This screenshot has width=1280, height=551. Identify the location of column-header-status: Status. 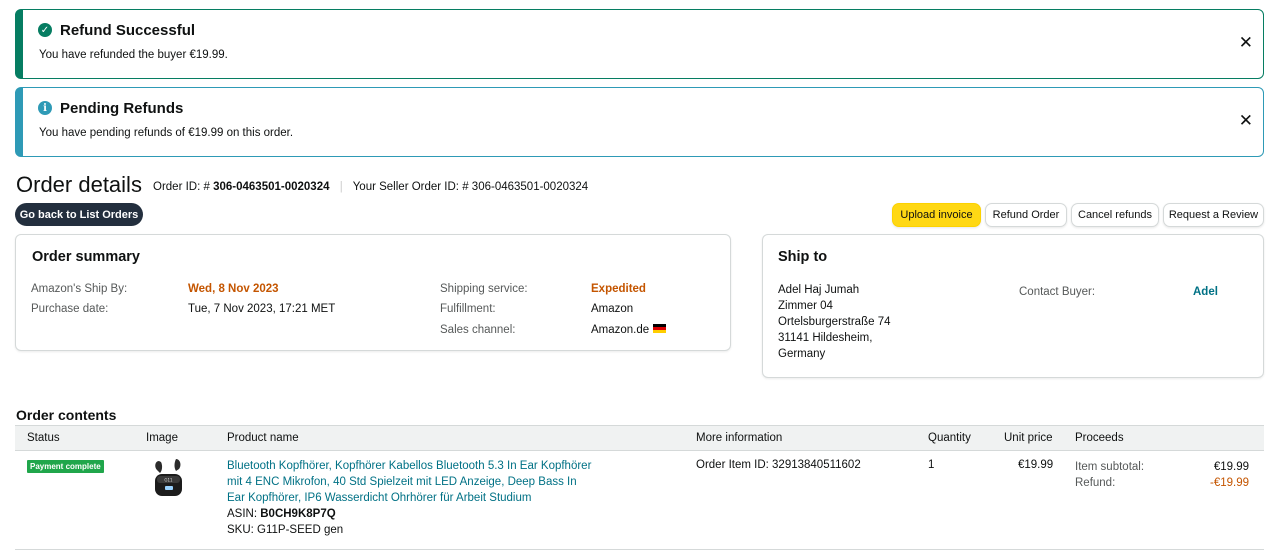
(43, 438).